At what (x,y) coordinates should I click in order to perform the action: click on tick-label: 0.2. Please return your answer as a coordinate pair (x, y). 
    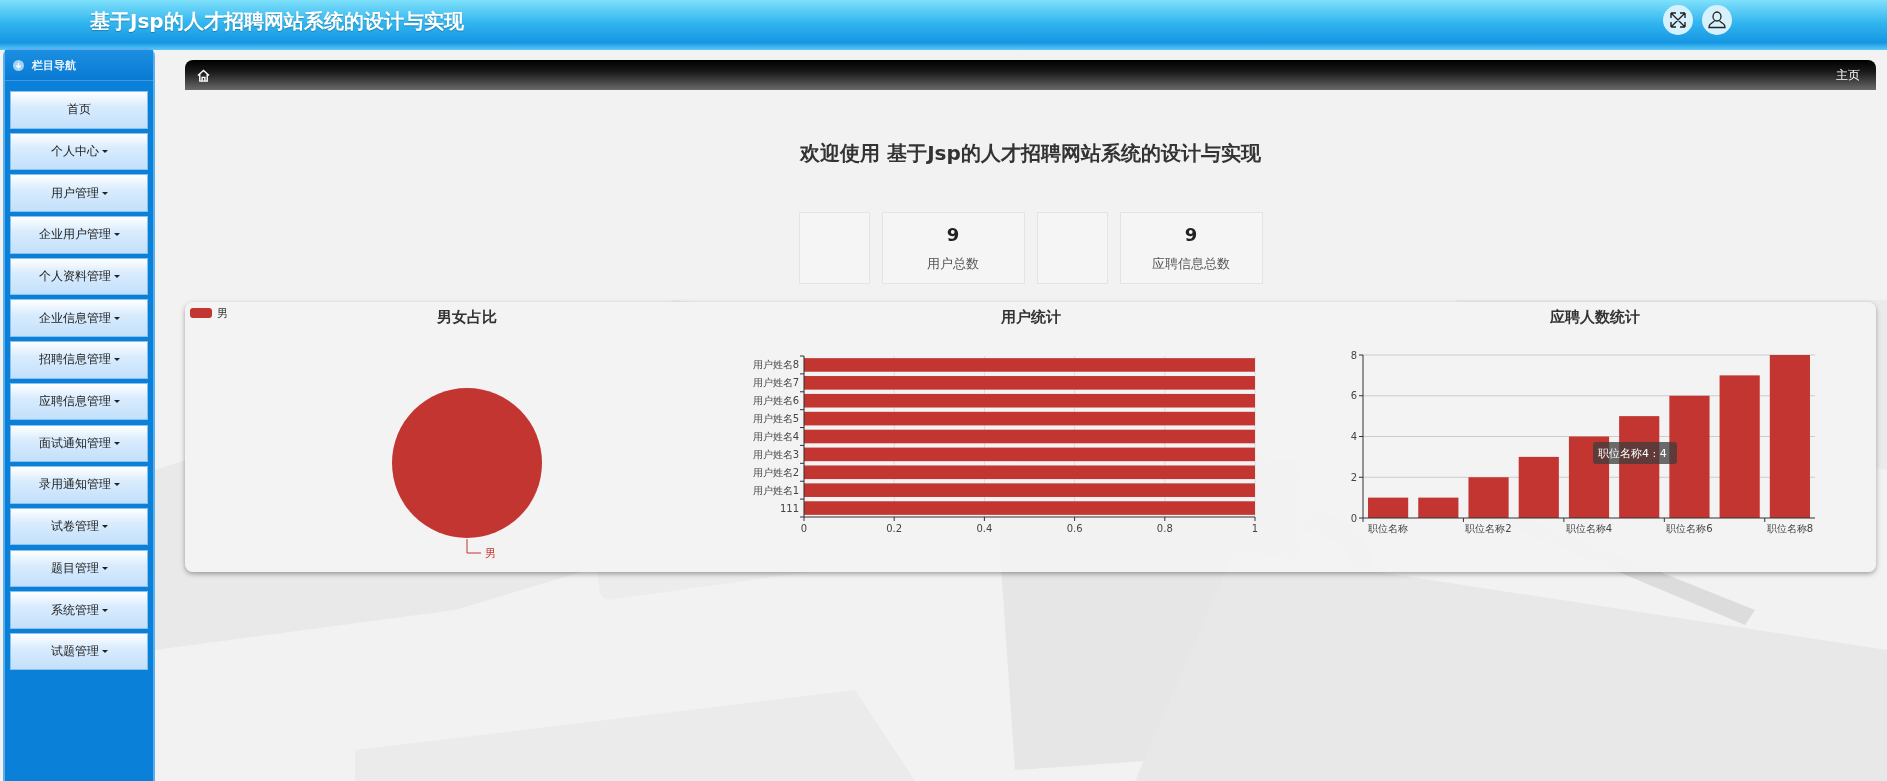
    Looking at the image, I should click on (894, 528).